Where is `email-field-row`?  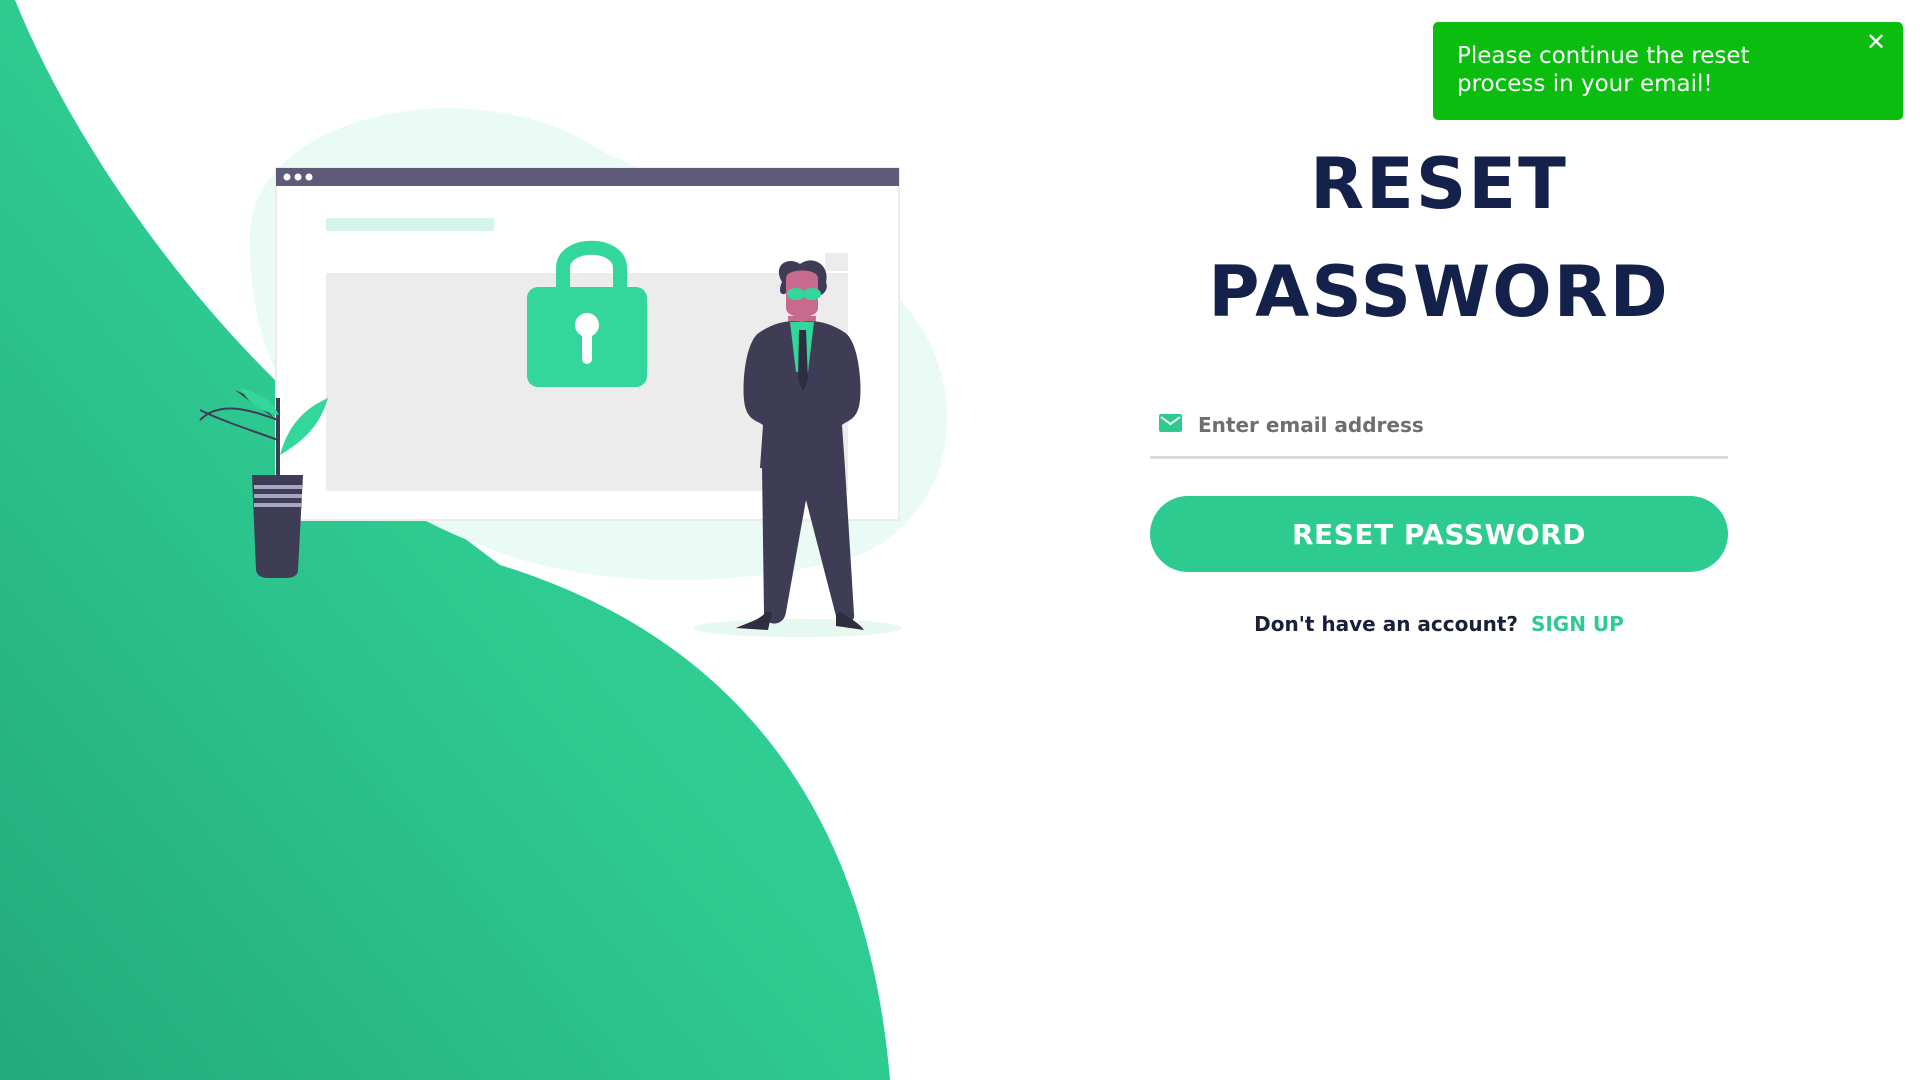
email-field-row is located at coordinates (1439, 427).